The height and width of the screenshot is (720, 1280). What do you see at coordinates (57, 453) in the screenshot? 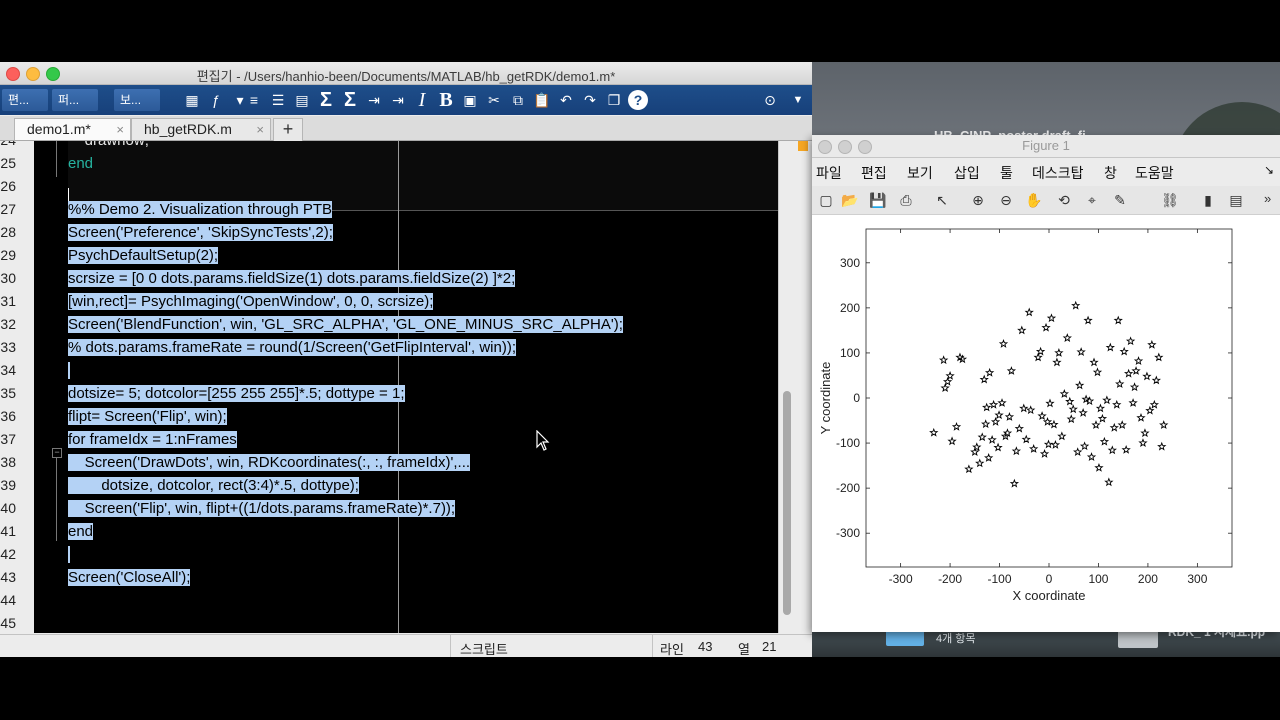
I see `fold-toggle-icon: −` at bounding box center [57, 453].